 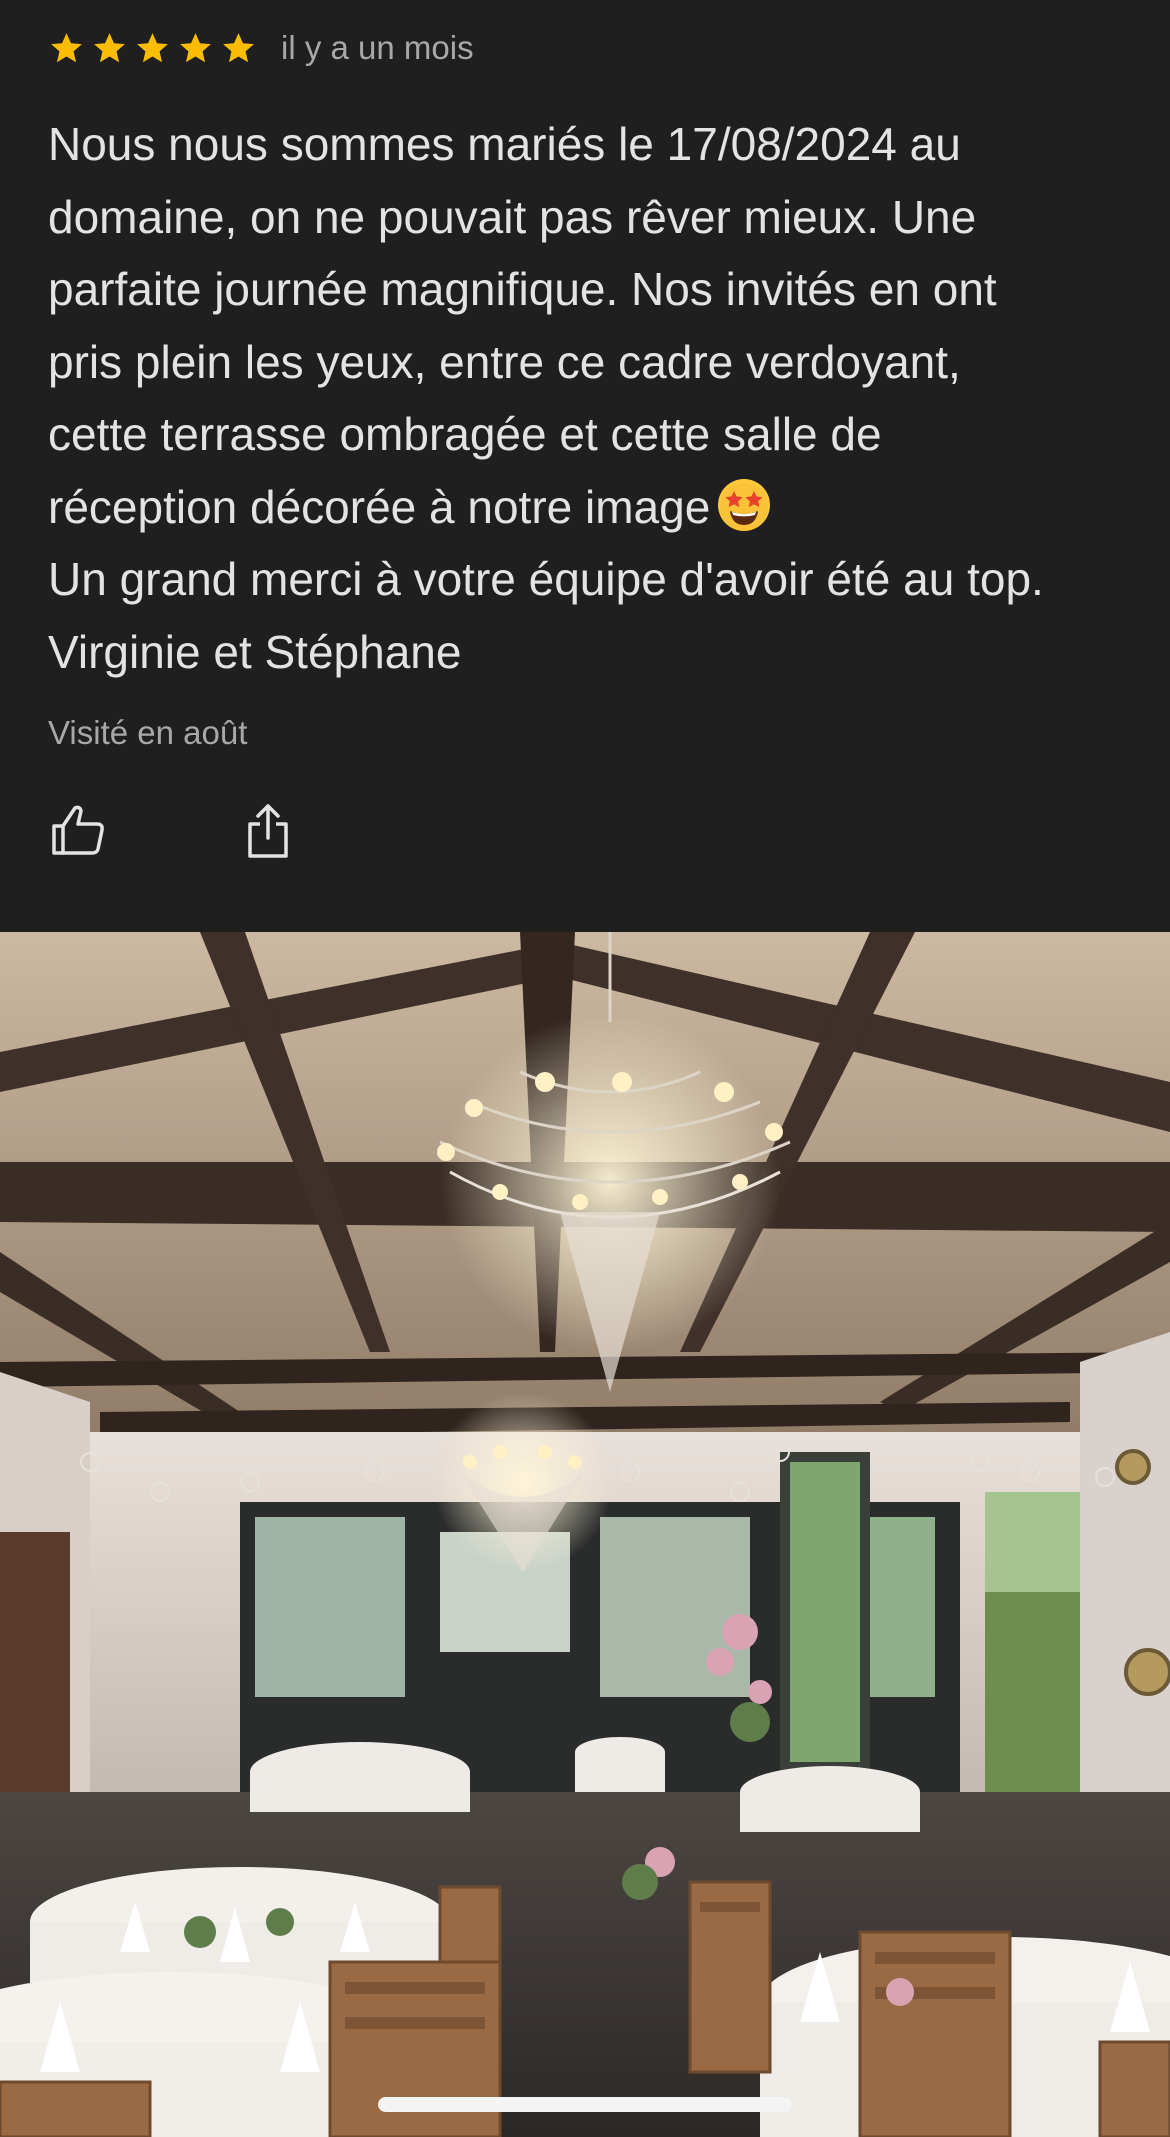 What do you see at coordinates (585, 2104) in the screenshot?
I see `home-indicator` at bounding box center [585, 2104].